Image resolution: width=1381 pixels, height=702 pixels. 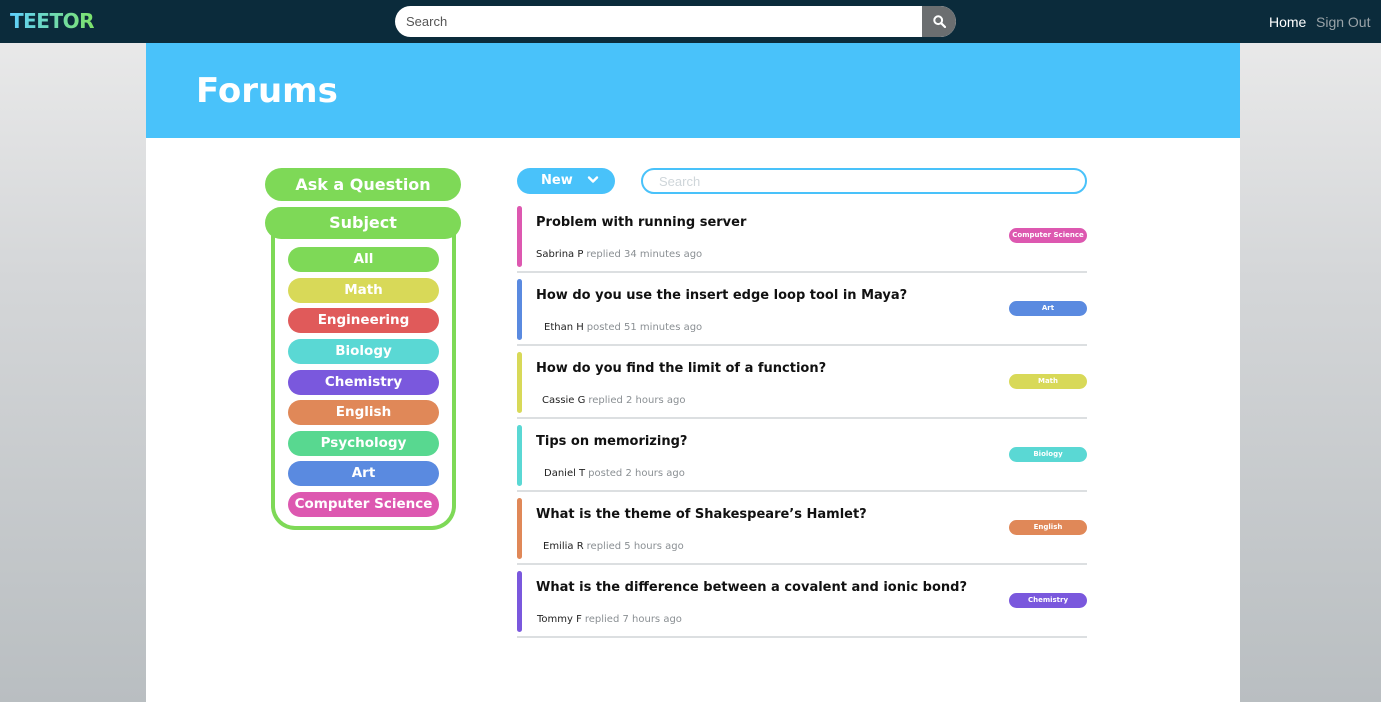 I want to click on post-subject-tag: Computer Science, so click(x=1048, y=235).